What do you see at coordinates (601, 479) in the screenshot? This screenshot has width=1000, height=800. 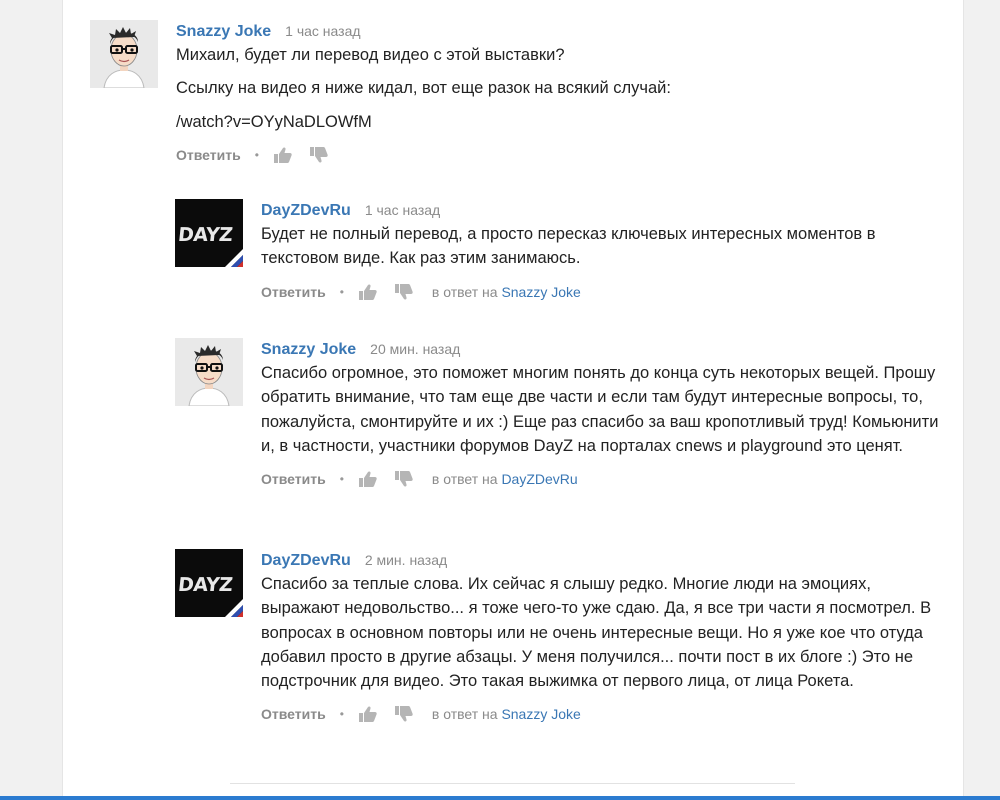 I see `comment-actions: Ответить • в ответ на DayZDevRu` at bounding box center [601, 479].